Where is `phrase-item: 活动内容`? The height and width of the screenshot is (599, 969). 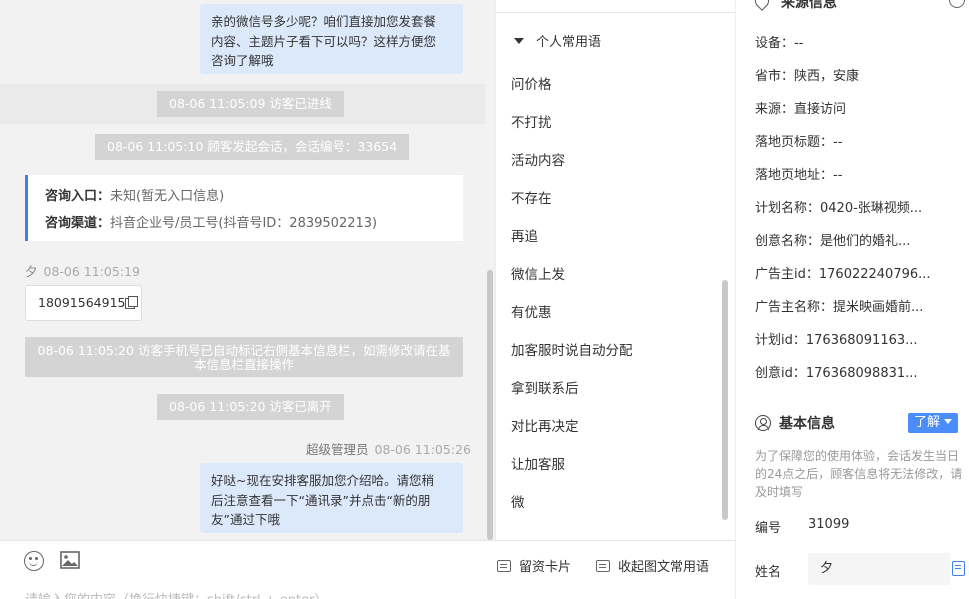
phrase-item: 活动内容 is located at coordinates (538, 159).